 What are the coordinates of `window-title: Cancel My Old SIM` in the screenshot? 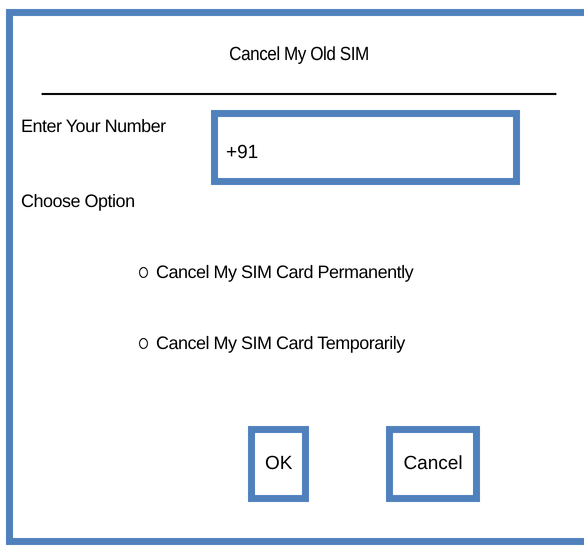 It's located at (299, 55).